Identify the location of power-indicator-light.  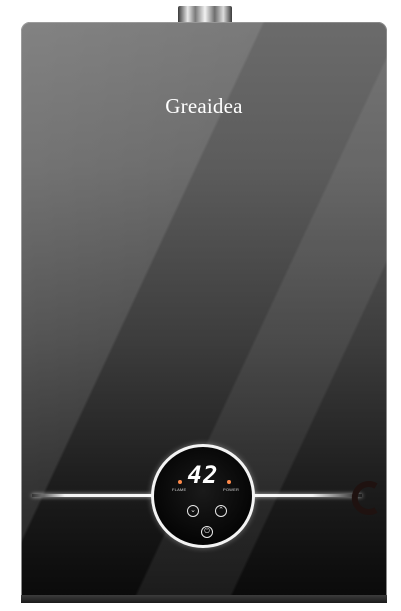
(229, 482).